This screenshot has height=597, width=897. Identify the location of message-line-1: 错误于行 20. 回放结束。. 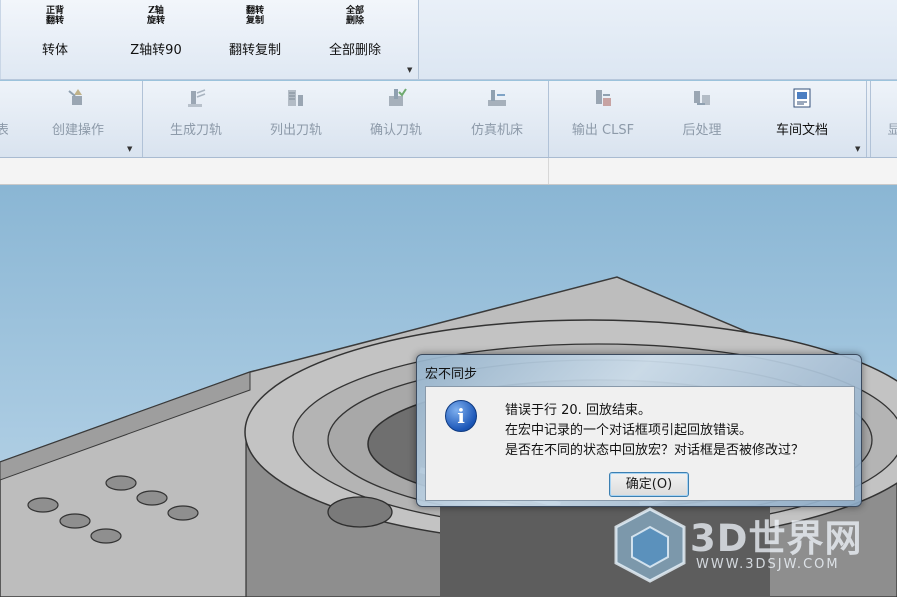
(578, 410).